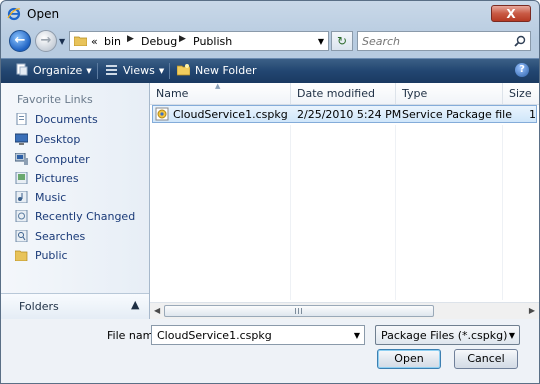 This screenshot has height=384, width=540. Describe the element at coordinates (39, 306) in the screenshot. I see `folders-label: Folders` at that location.